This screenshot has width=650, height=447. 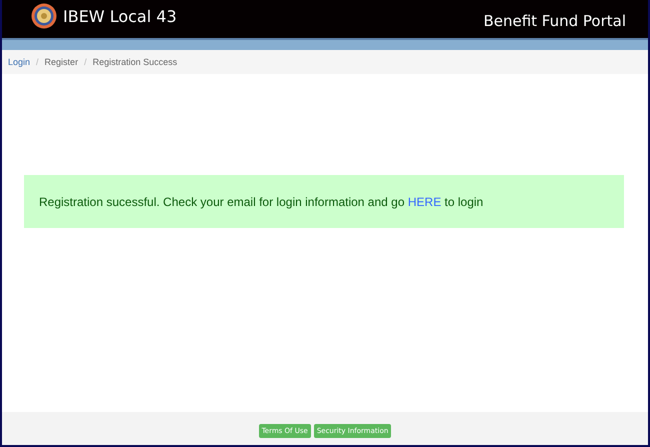 I want to click on breadcrumb-item: Register, so click(x=61, y=62).